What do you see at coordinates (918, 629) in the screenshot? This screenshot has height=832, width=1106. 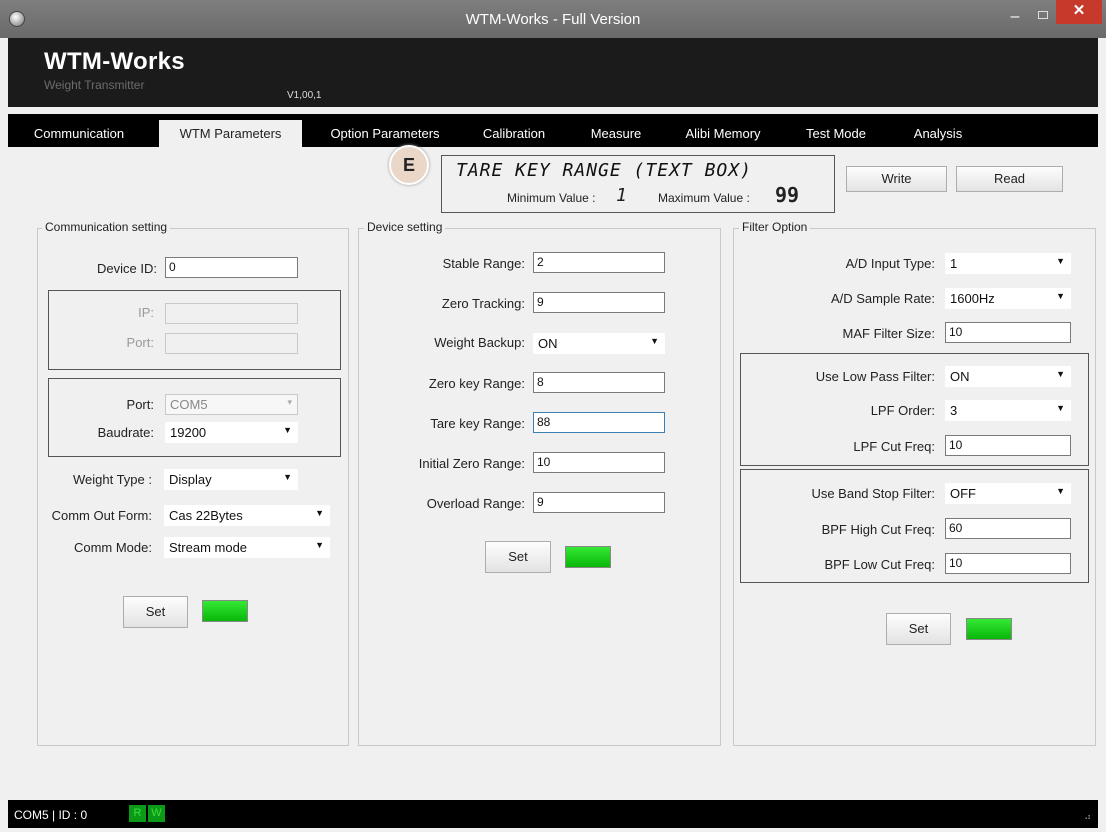 I see `filter-set-button: Set` at bounding box center [918, 629].